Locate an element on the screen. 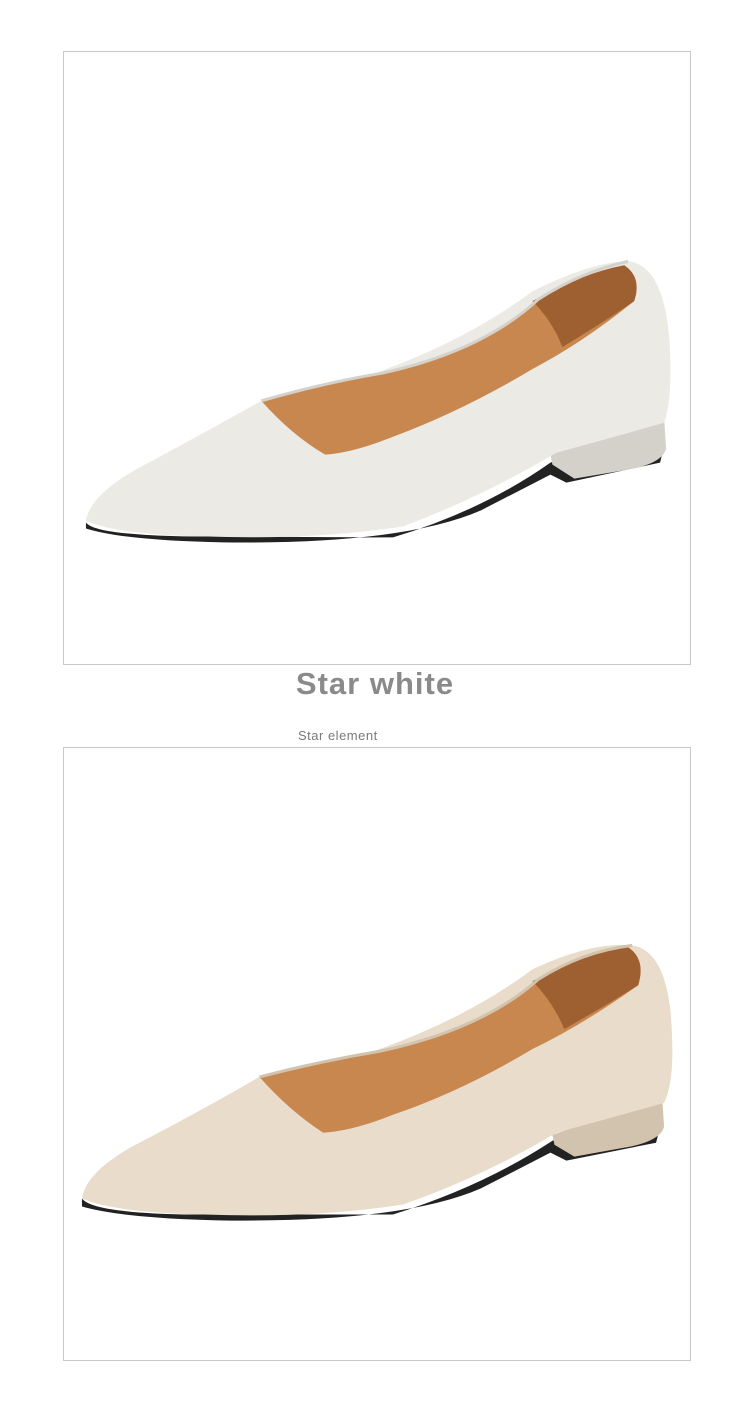 The width and height of the screenshot is (750, 1420). product-subtitle: Star element is located at coordinates (338, 735).